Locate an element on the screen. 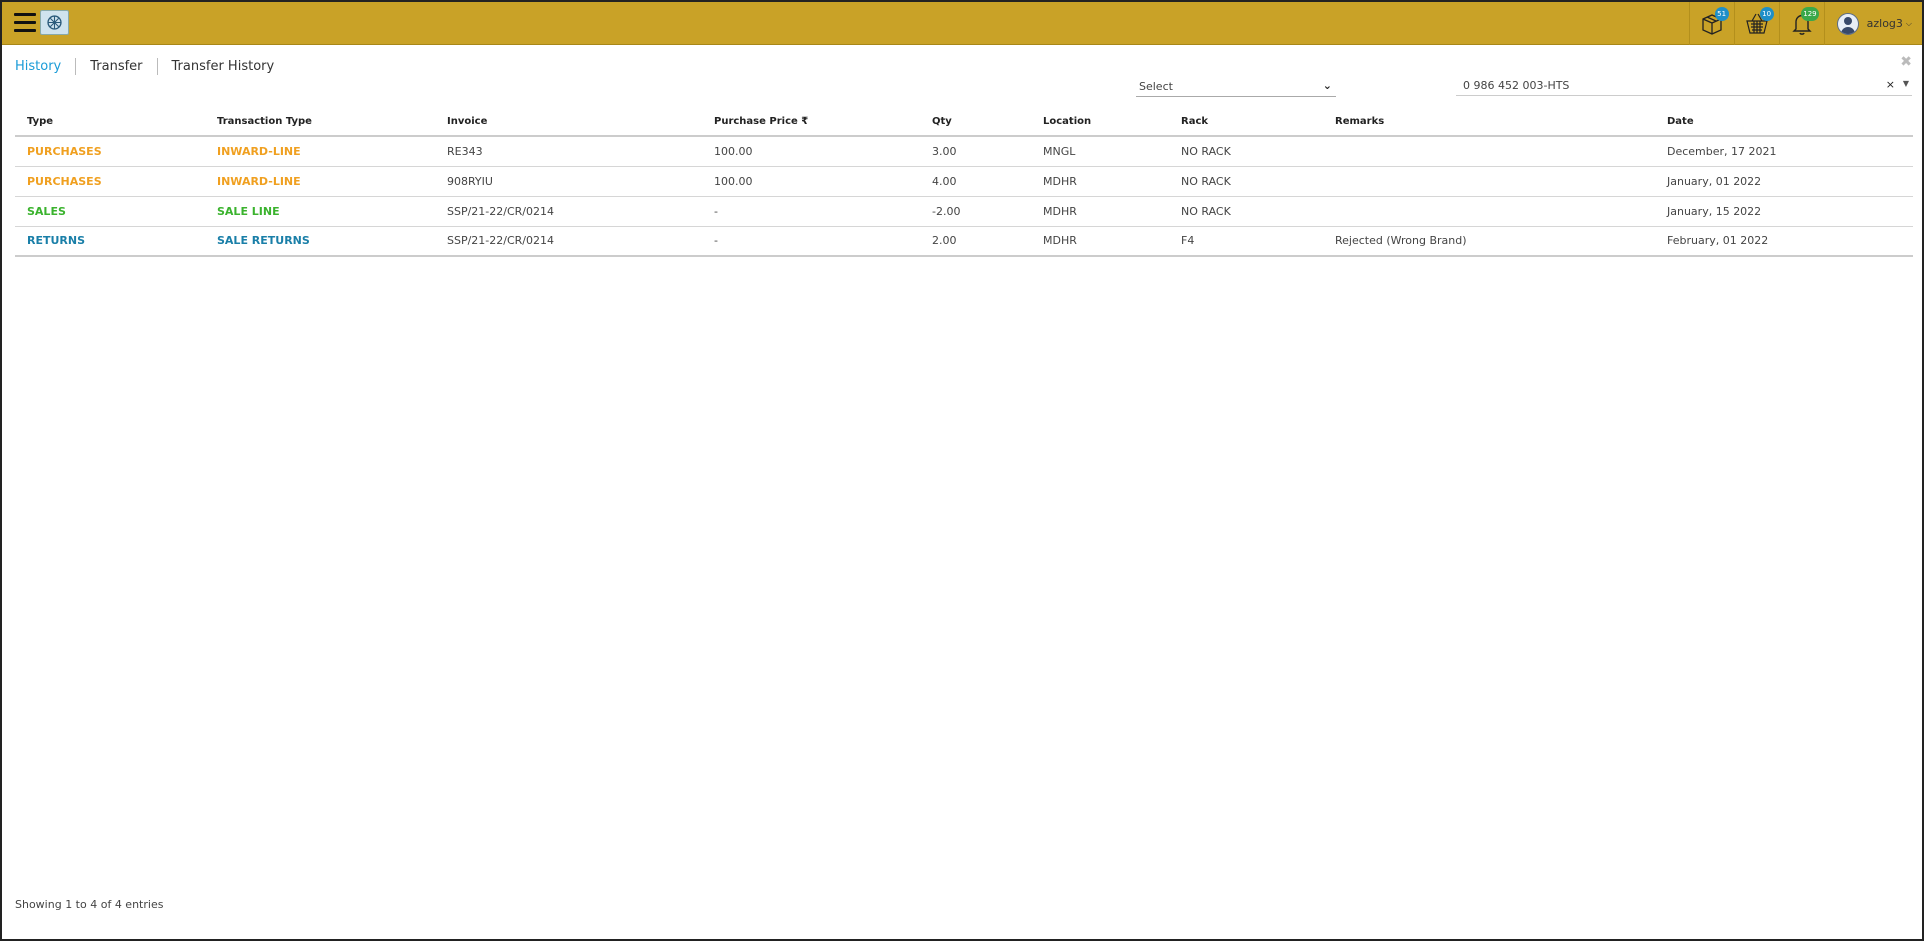  col-transaction-type: Transaction Type is located at coordinates (320, 122).